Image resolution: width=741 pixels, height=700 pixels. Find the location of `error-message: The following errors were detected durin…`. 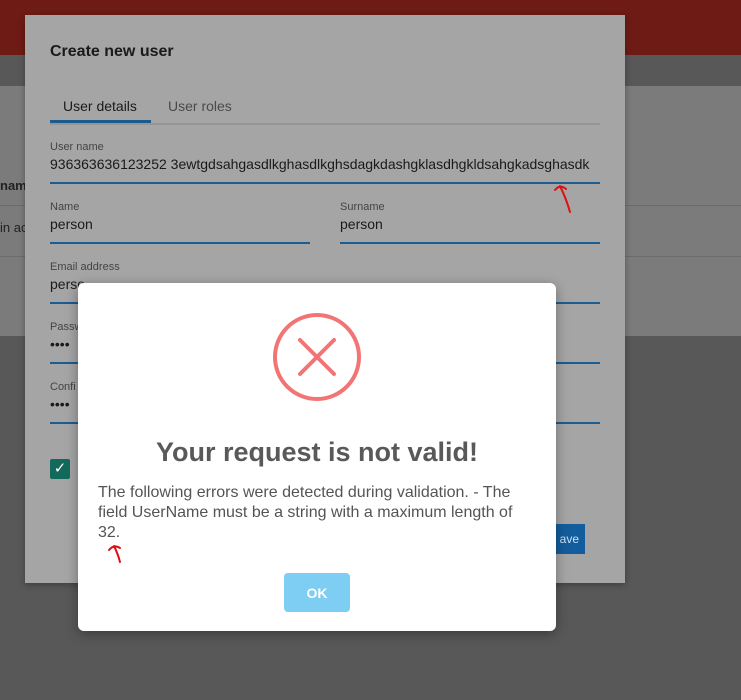

error-message: The following errors were detected durin… is located at coordinates (305, 512).